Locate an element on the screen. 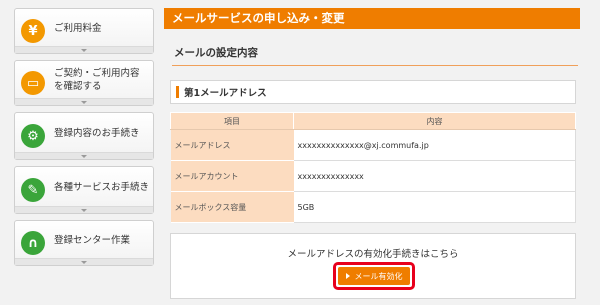  row-key: メールアカウント is located at coordinates (232, 176).